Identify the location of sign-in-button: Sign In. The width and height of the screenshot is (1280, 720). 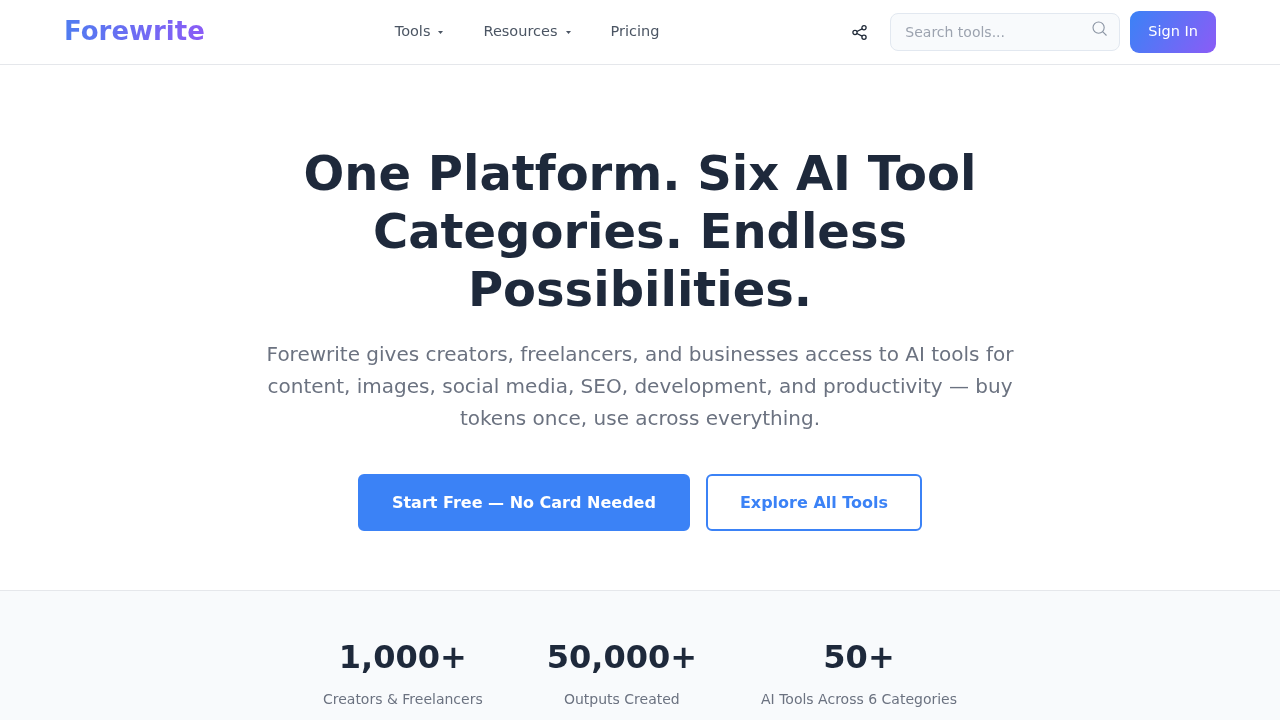
(1173, 32).